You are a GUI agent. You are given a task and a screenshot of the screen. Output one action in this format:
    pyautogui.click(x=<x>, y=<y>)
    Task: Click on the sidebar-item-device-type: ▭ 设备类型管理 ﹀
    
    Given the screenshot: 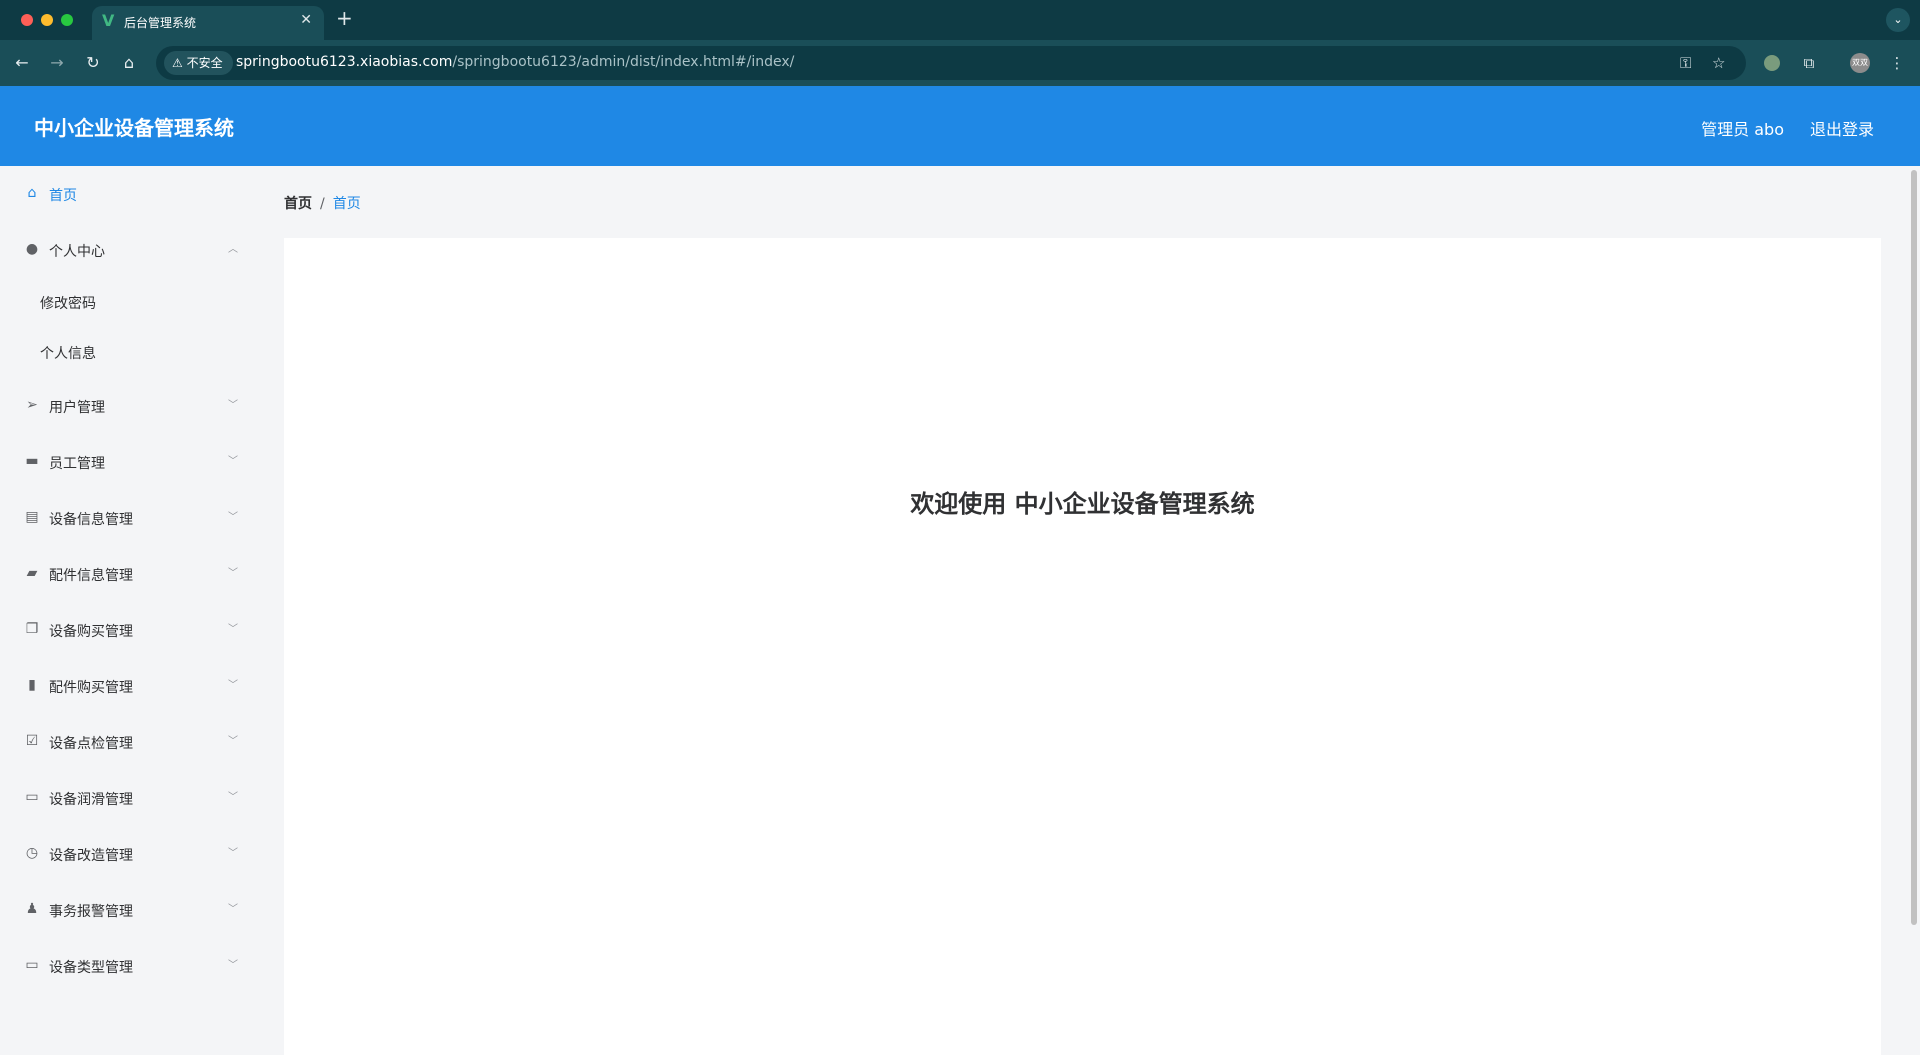 What is the action you would take?
    pyautogui.click(x=130, y=966)
    